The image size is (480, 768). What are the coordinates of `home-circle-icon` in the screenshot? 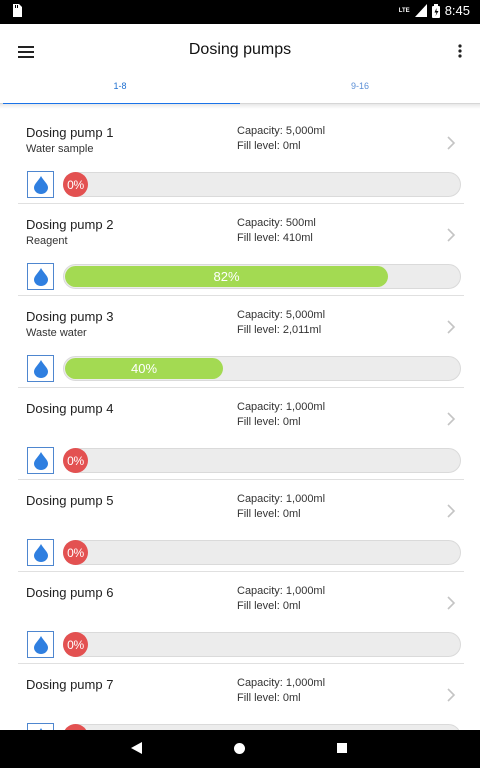 It's located at (239, 748).